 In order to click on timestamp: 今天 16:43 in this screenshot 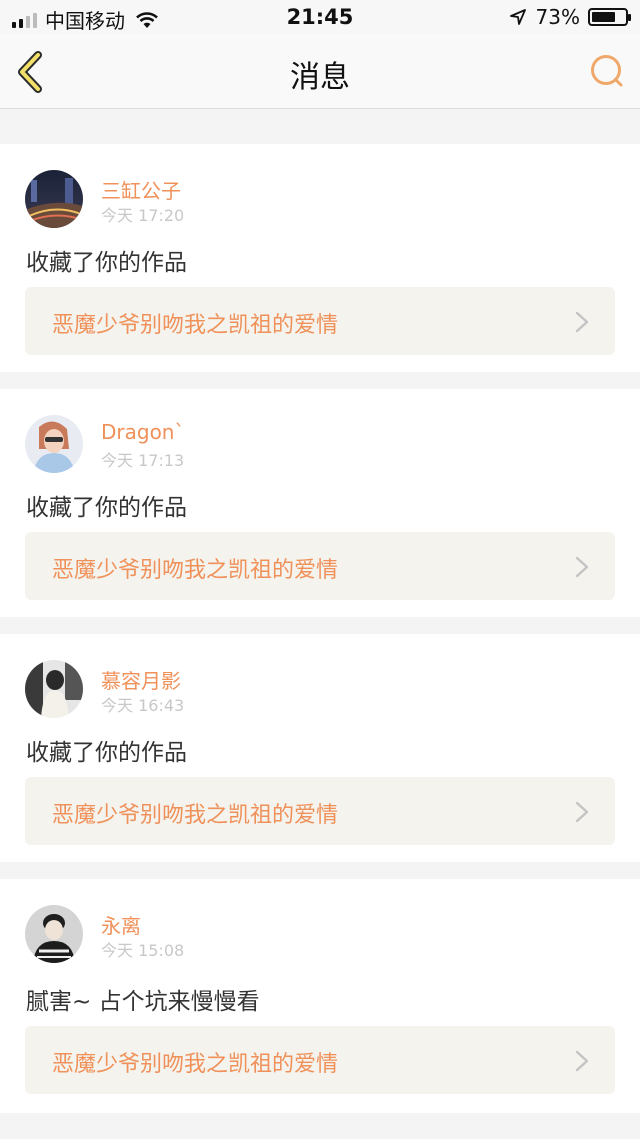, I will do `click(143, 705)`.